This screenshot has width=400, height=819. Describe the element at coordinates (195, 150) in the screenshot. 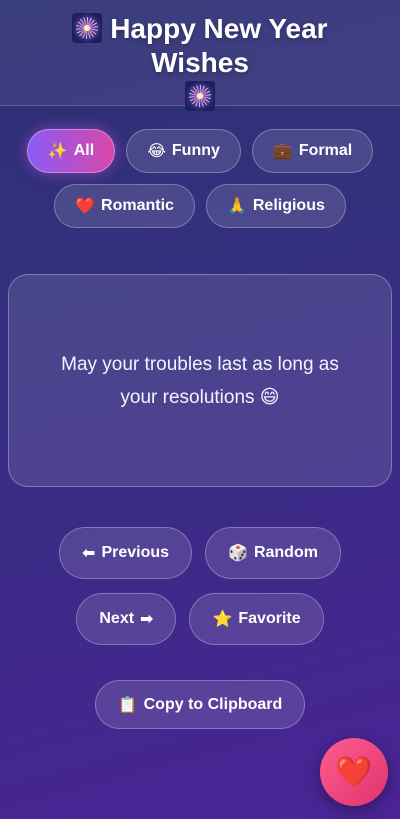

I see `filter-label: Funny` at that location.